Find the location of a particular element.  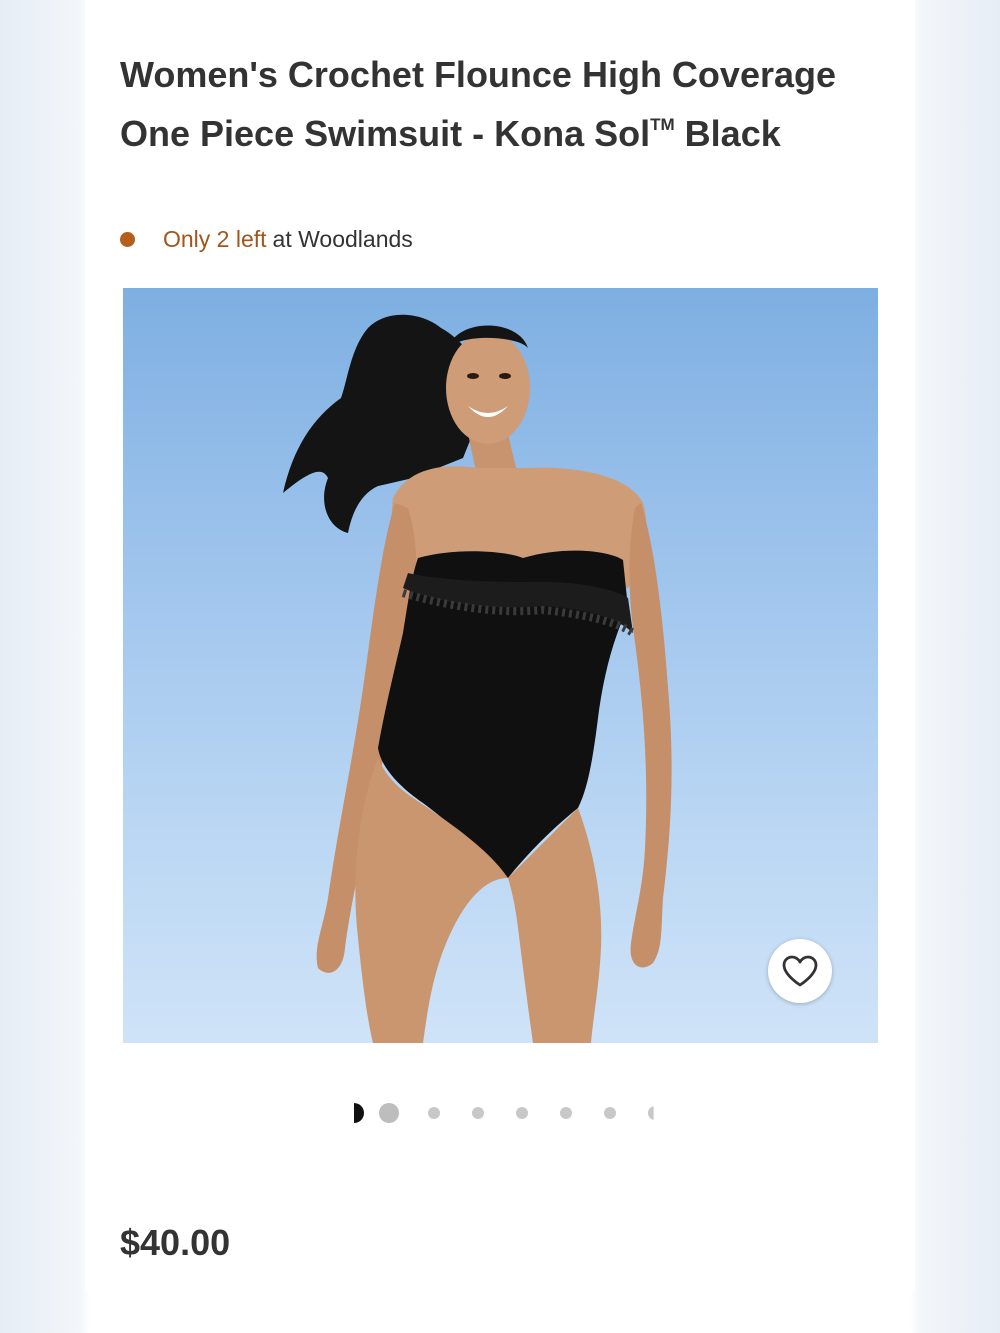

heart-icon is located at coordinates (800, 971).